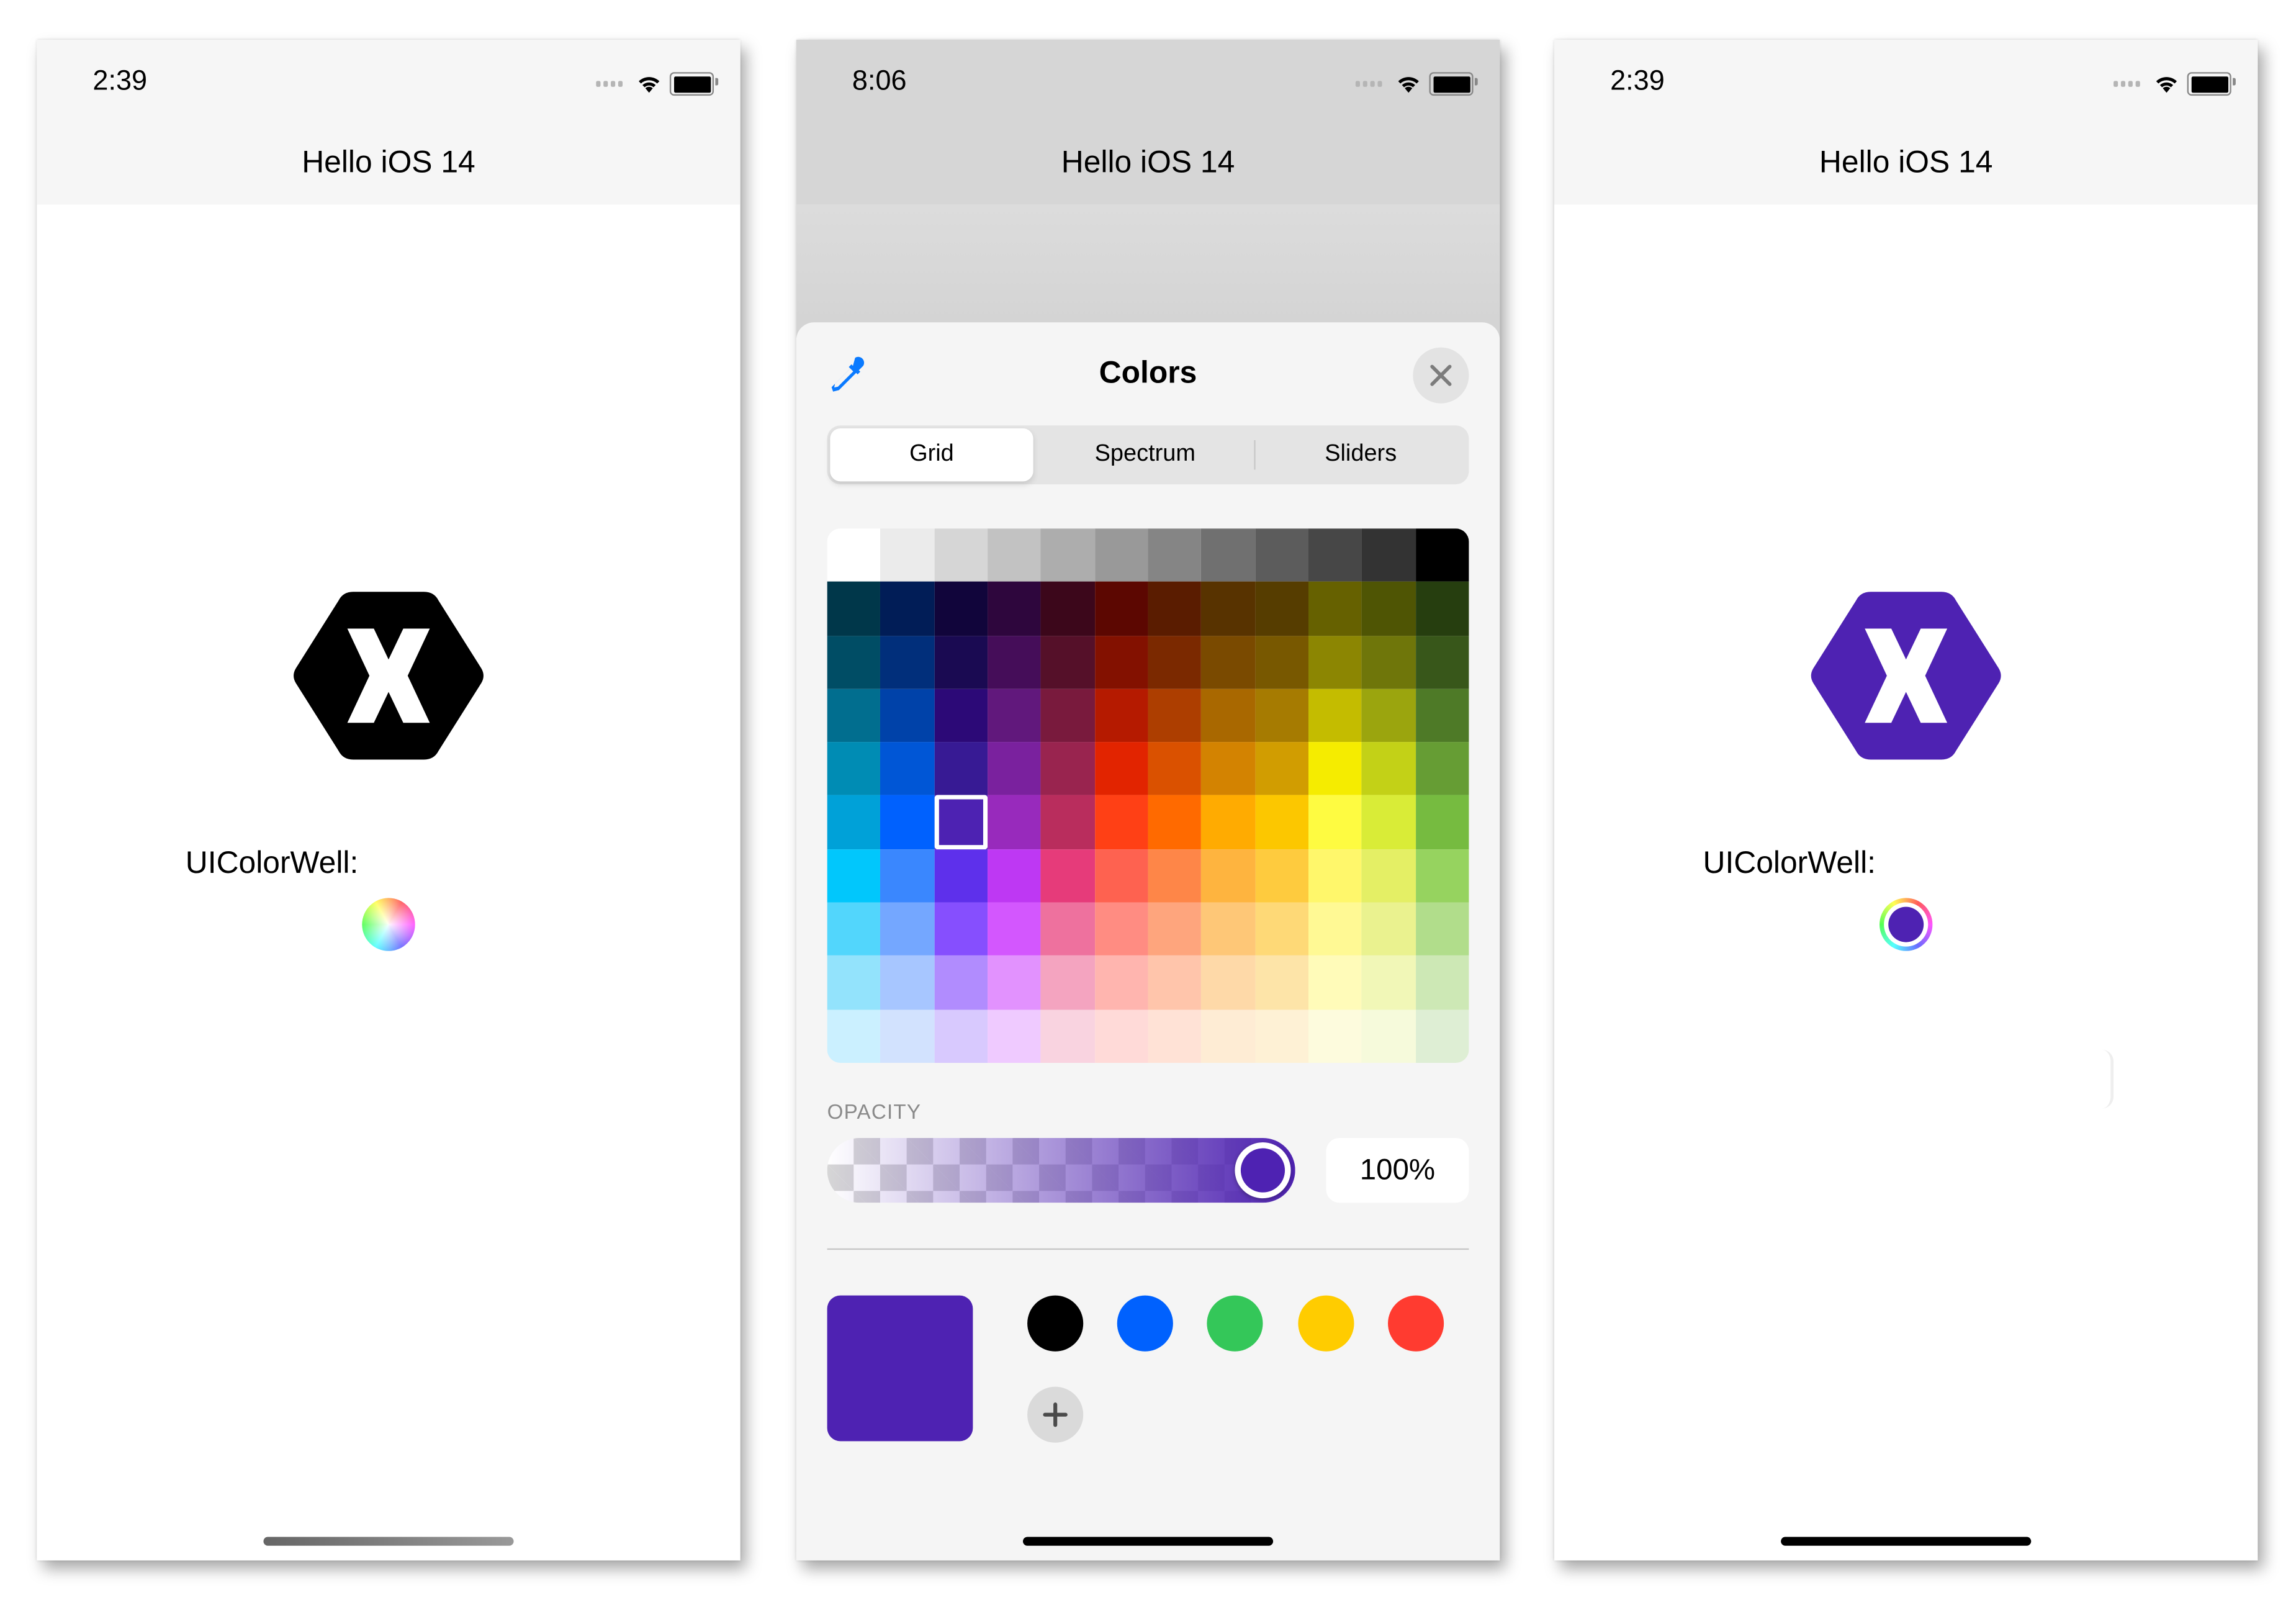 Image resolution: width=2296 pixels, height=1603 pixels. What do you see at coordinates (1061, 1170) in the screenshot?
I see `opacity-slider` at bounding box center [1061, 1170].